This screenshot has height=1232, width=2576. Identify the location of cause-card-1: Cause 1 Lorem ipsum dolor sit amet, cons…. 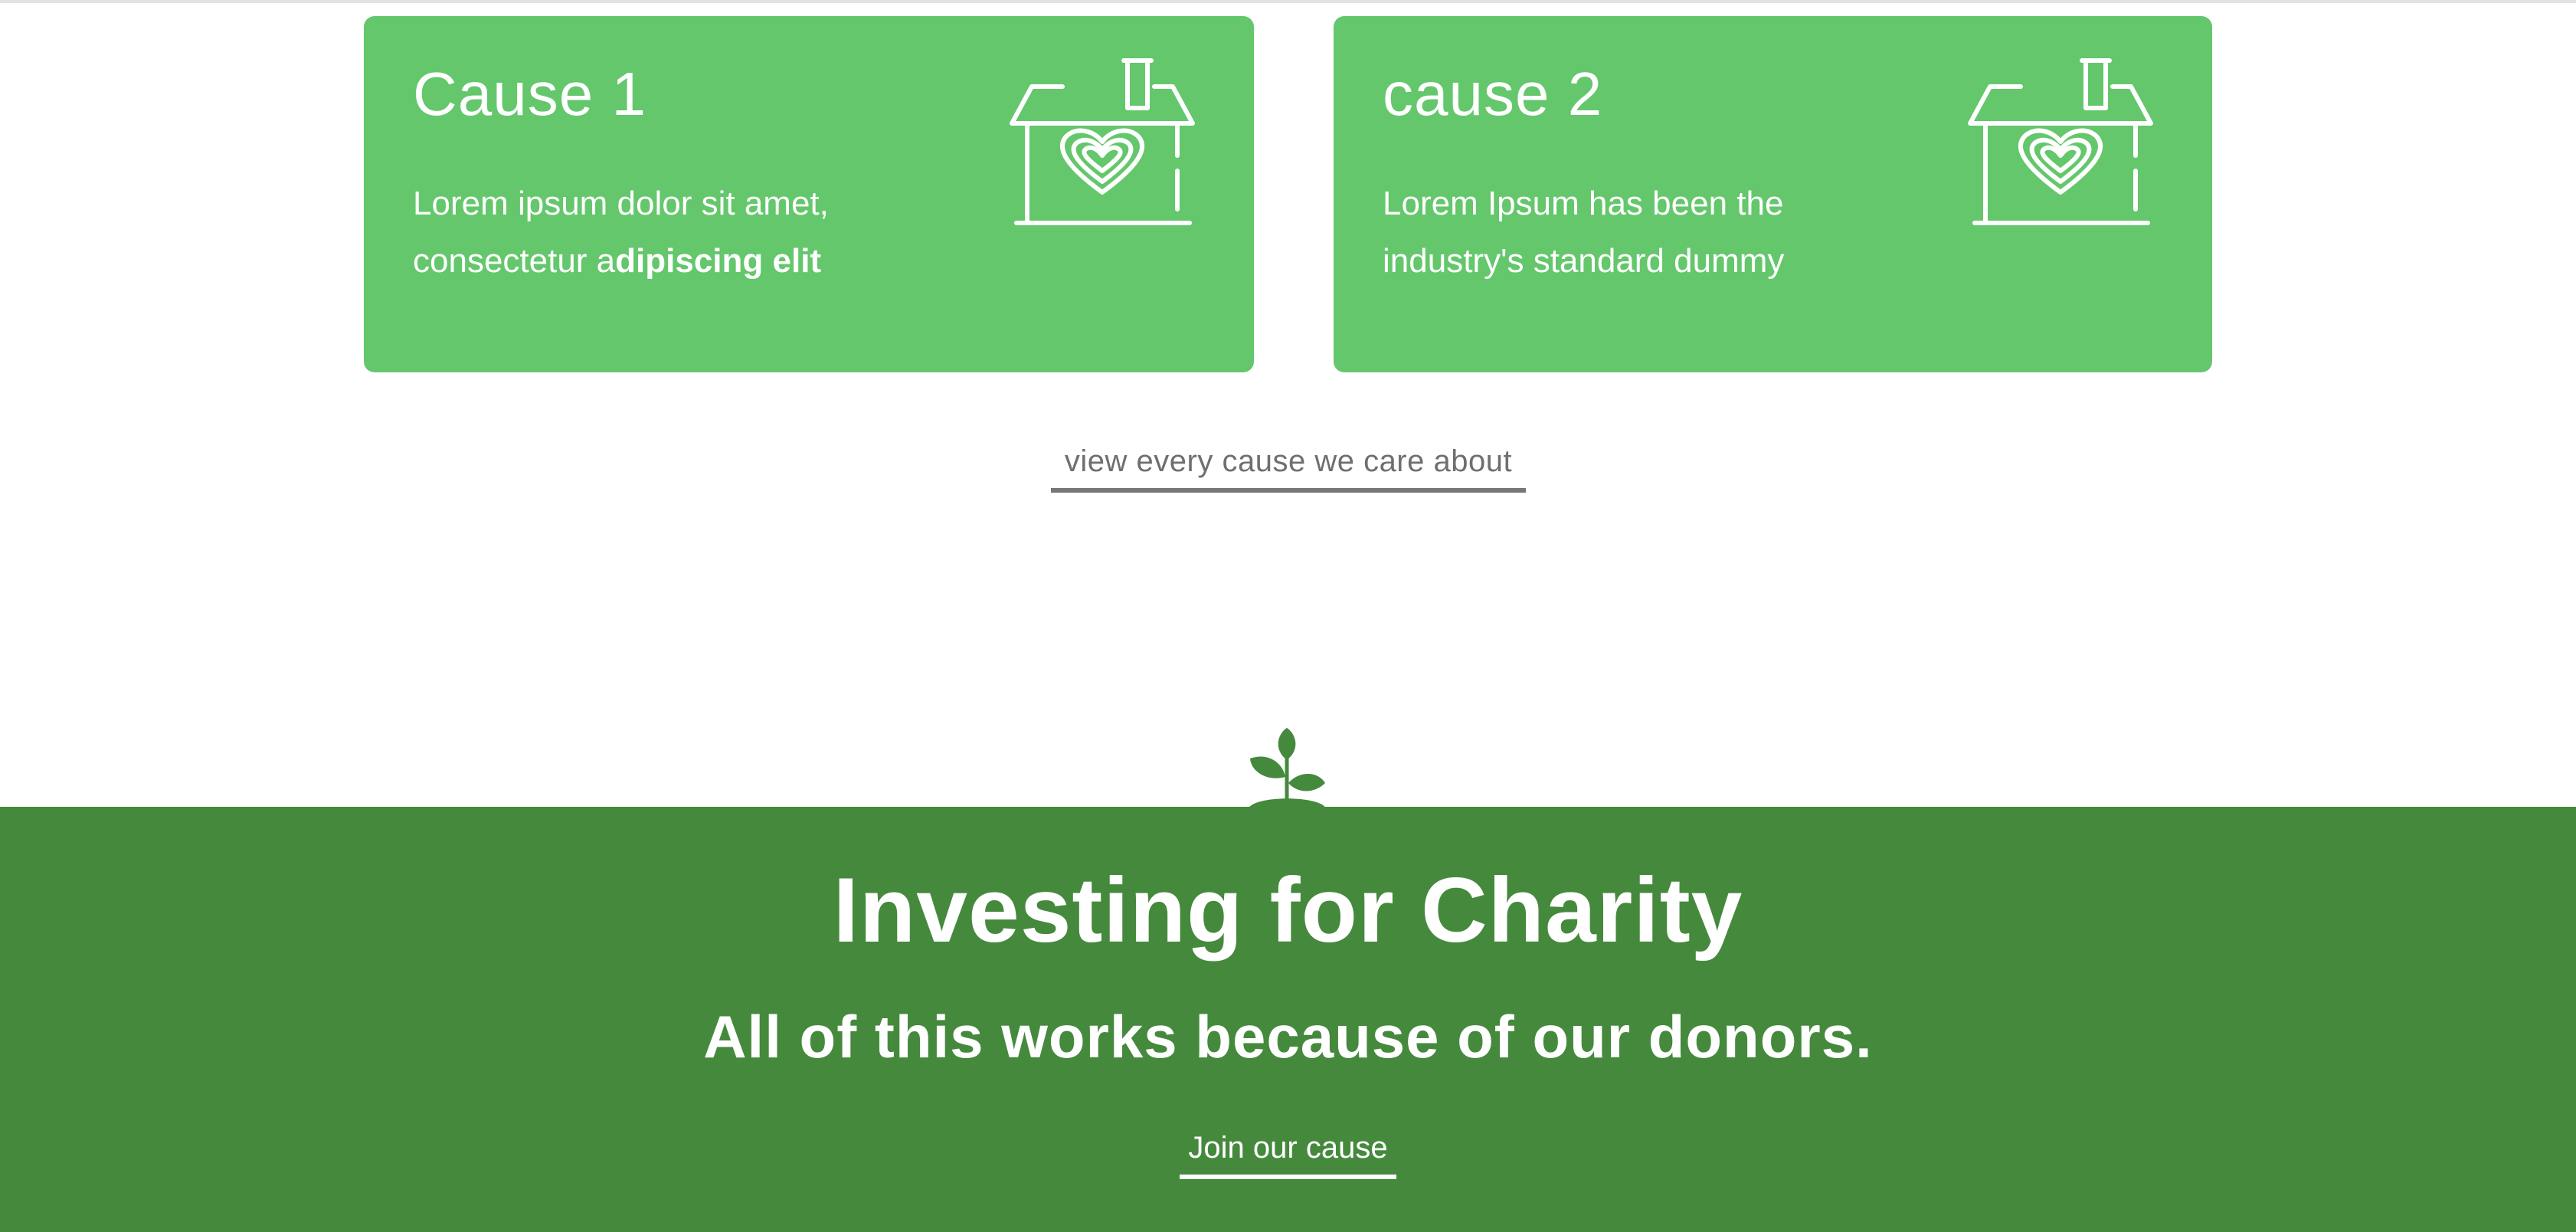
(809, 194).